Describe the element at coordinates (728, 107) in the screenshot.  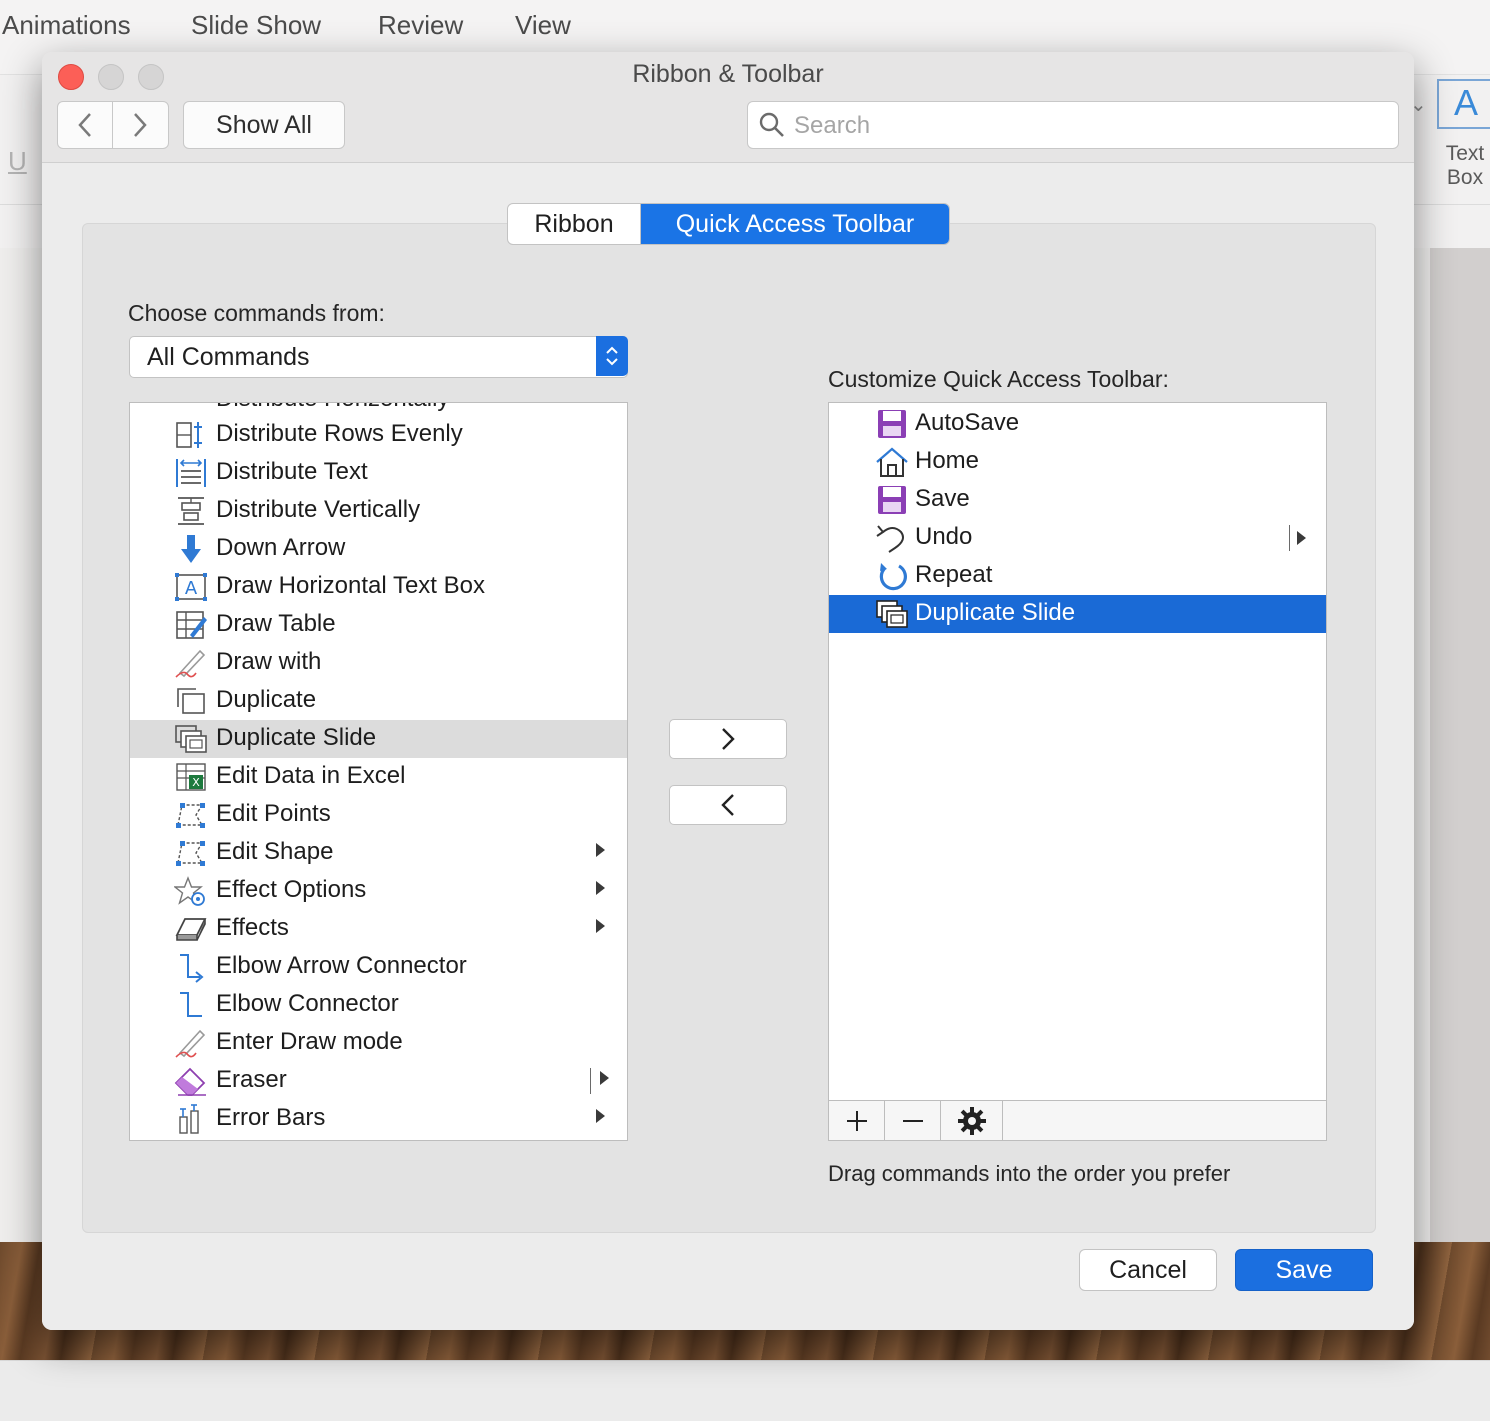
I see `titlebar: Ribbon & Toolbar Show All` at that location.